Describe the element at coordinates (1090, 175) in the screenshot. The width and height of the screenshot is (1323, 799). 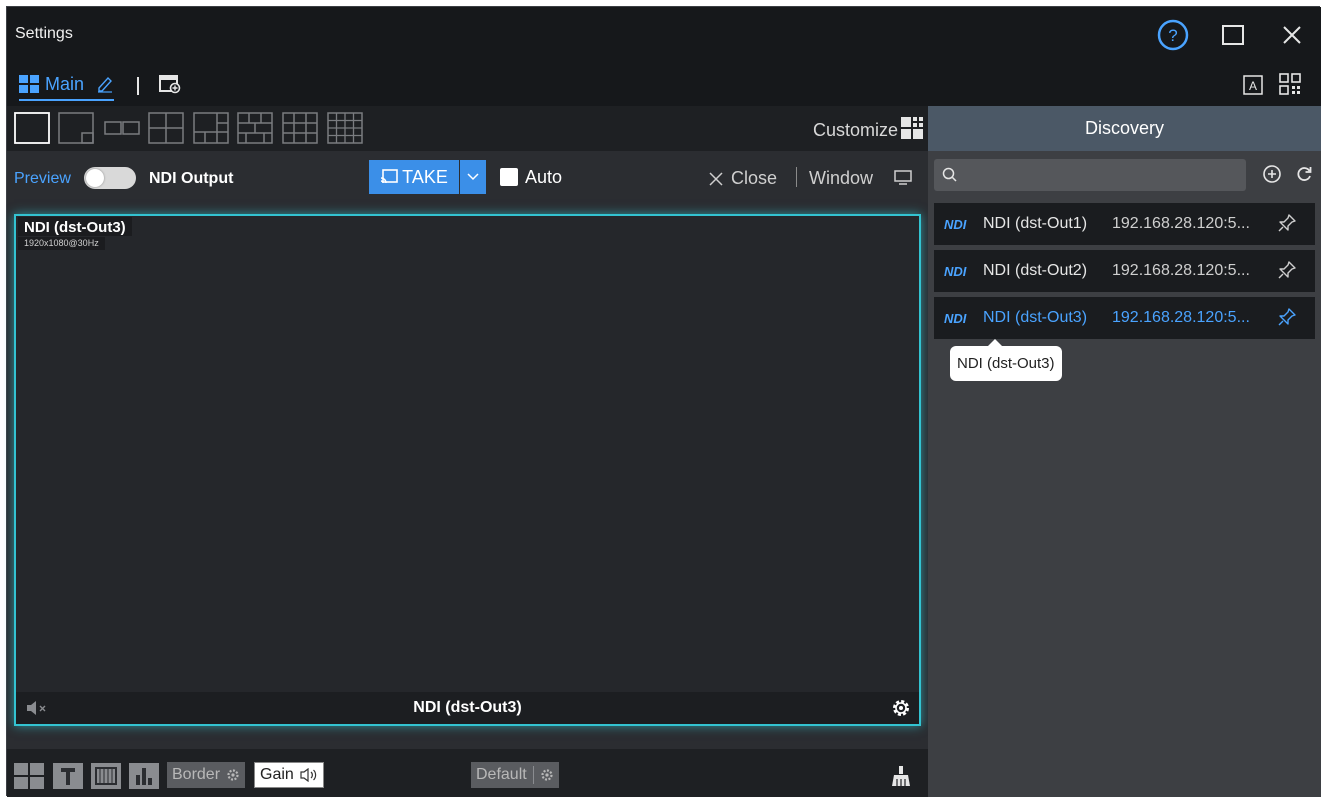
I see `discovery-search-input` at that location.